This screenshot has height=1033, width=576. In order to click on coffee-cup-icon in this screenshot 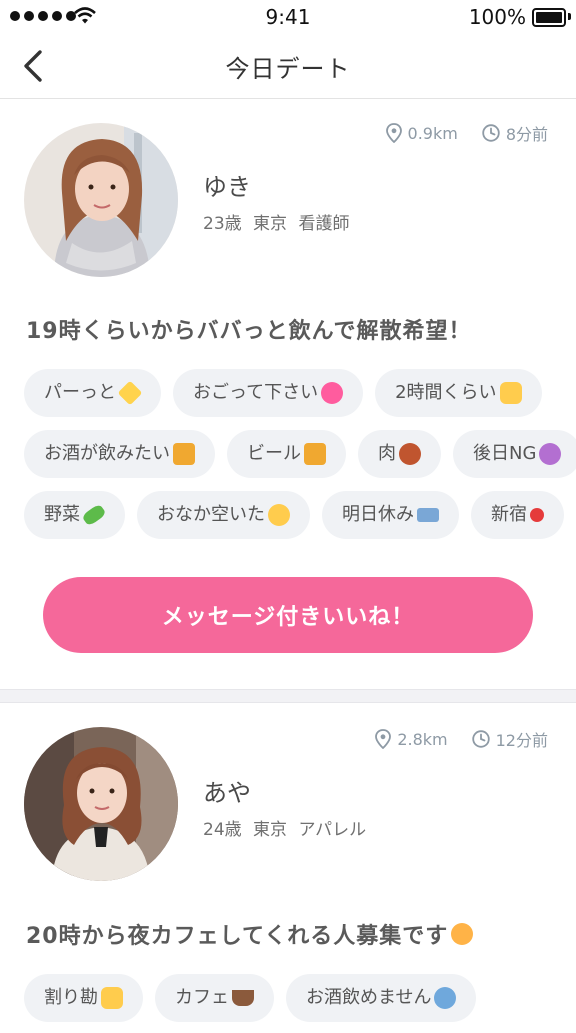, I will do `click(243, 998)`.